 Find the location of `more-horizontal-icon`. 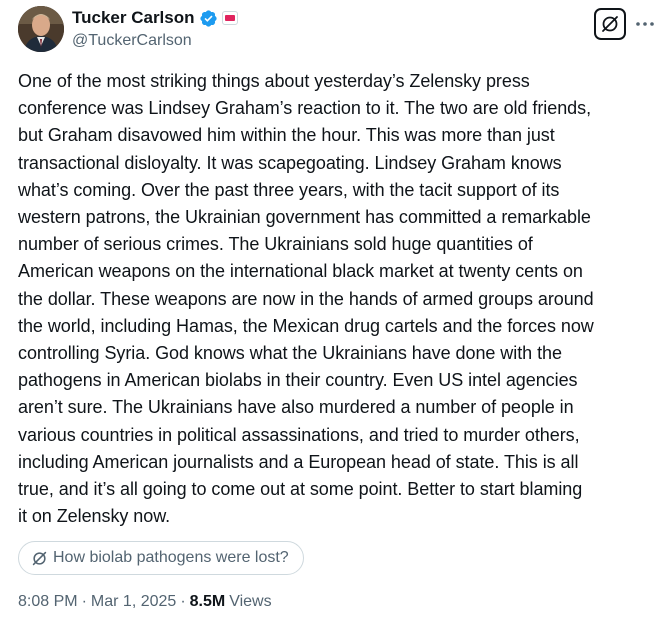

more-horizontal-icon is located at coordinates (645, 24).